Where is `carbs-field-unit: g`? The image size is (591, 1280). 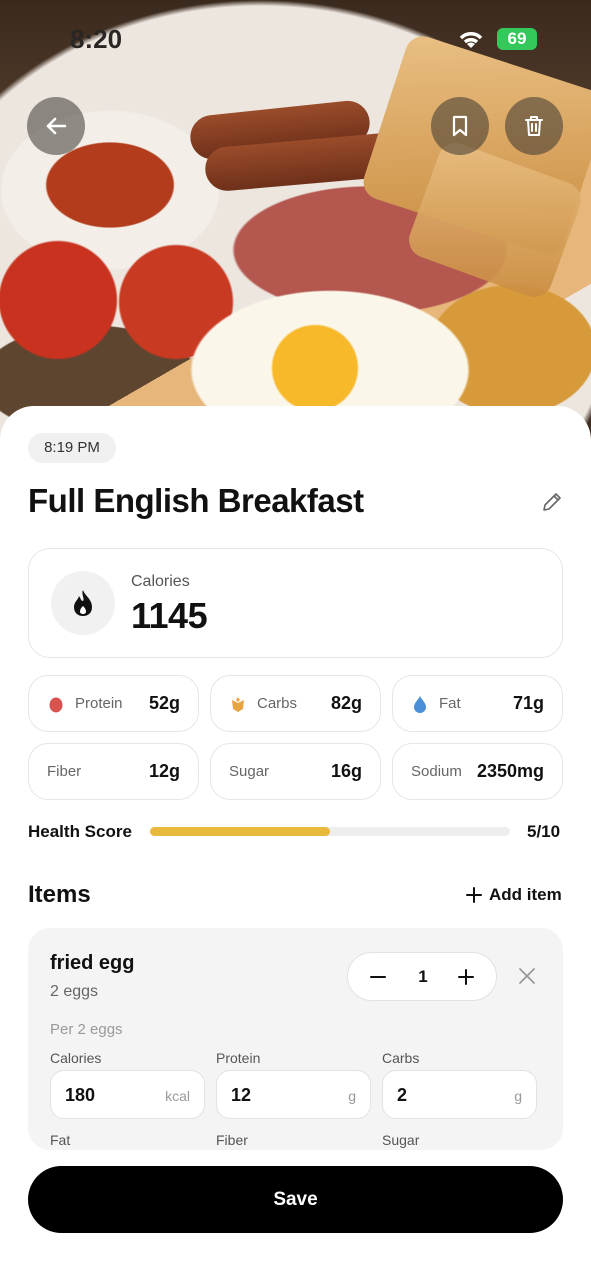
carbs-field-unit: g is located at coordinates (518, 1096).